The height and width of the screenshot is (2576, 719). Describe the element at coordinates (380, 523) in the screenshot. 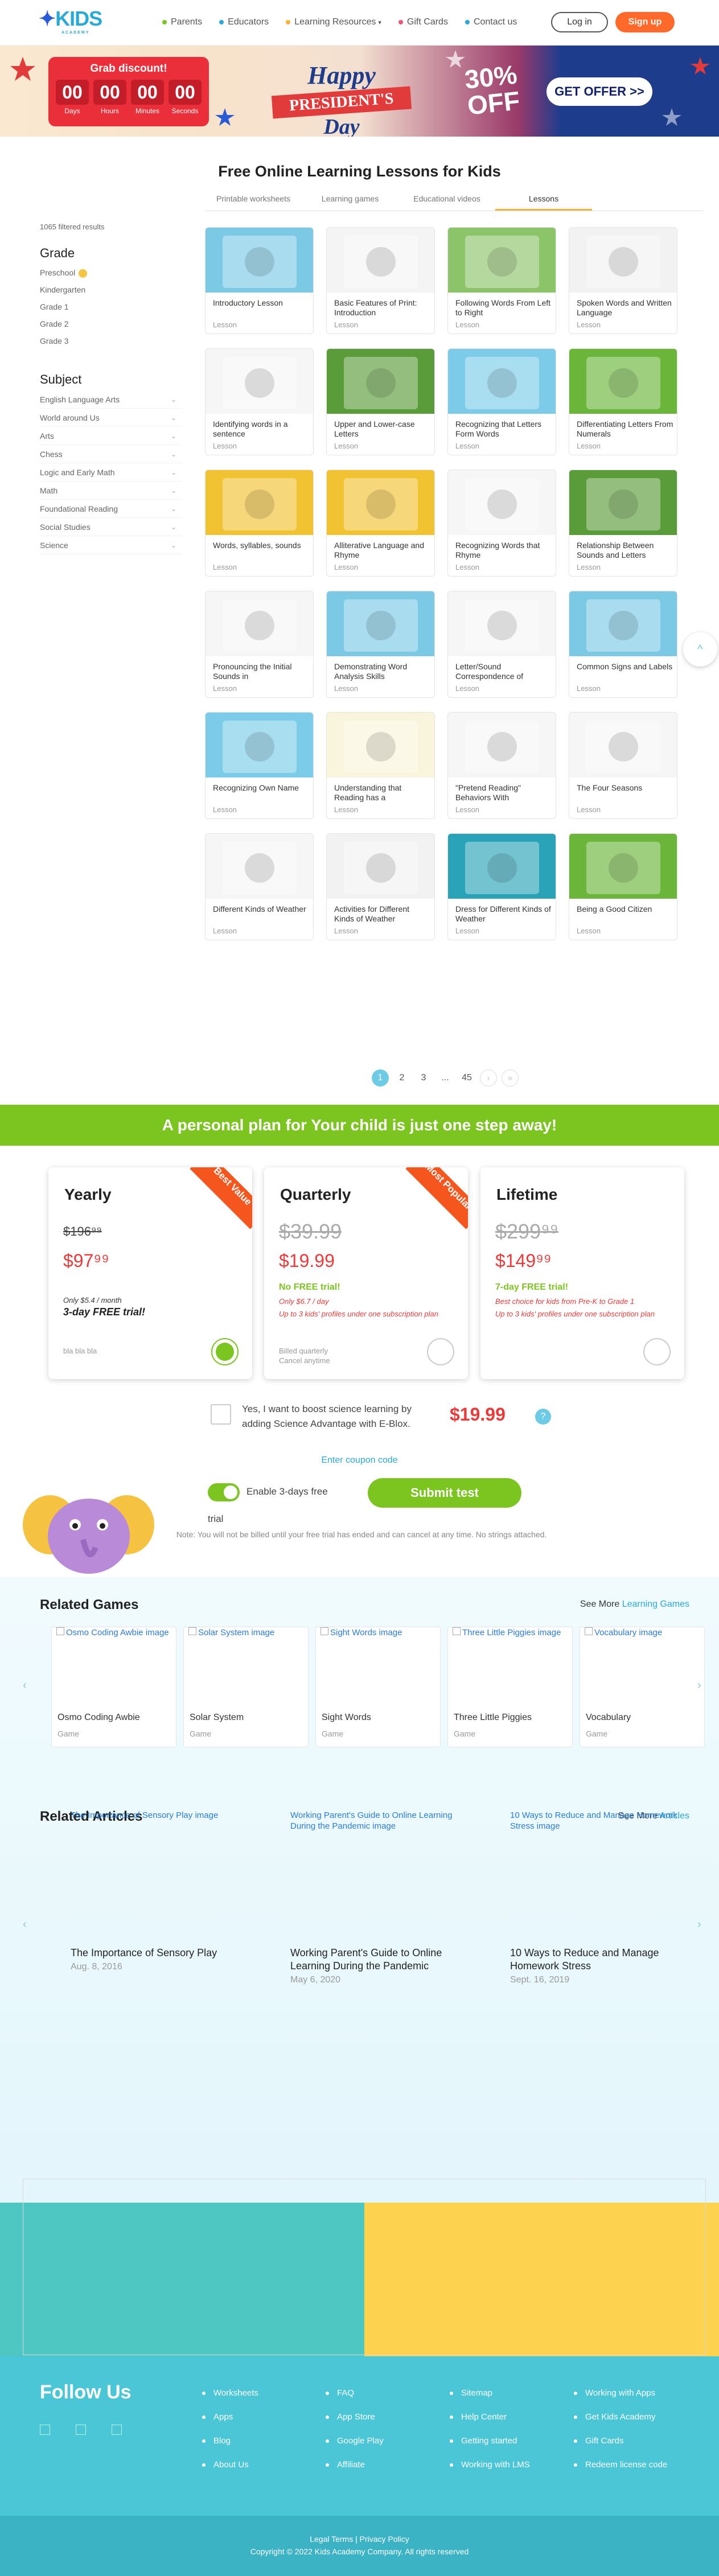

I see `lesson-card: Alliterative Language and Rhyme Lesson` at that location.